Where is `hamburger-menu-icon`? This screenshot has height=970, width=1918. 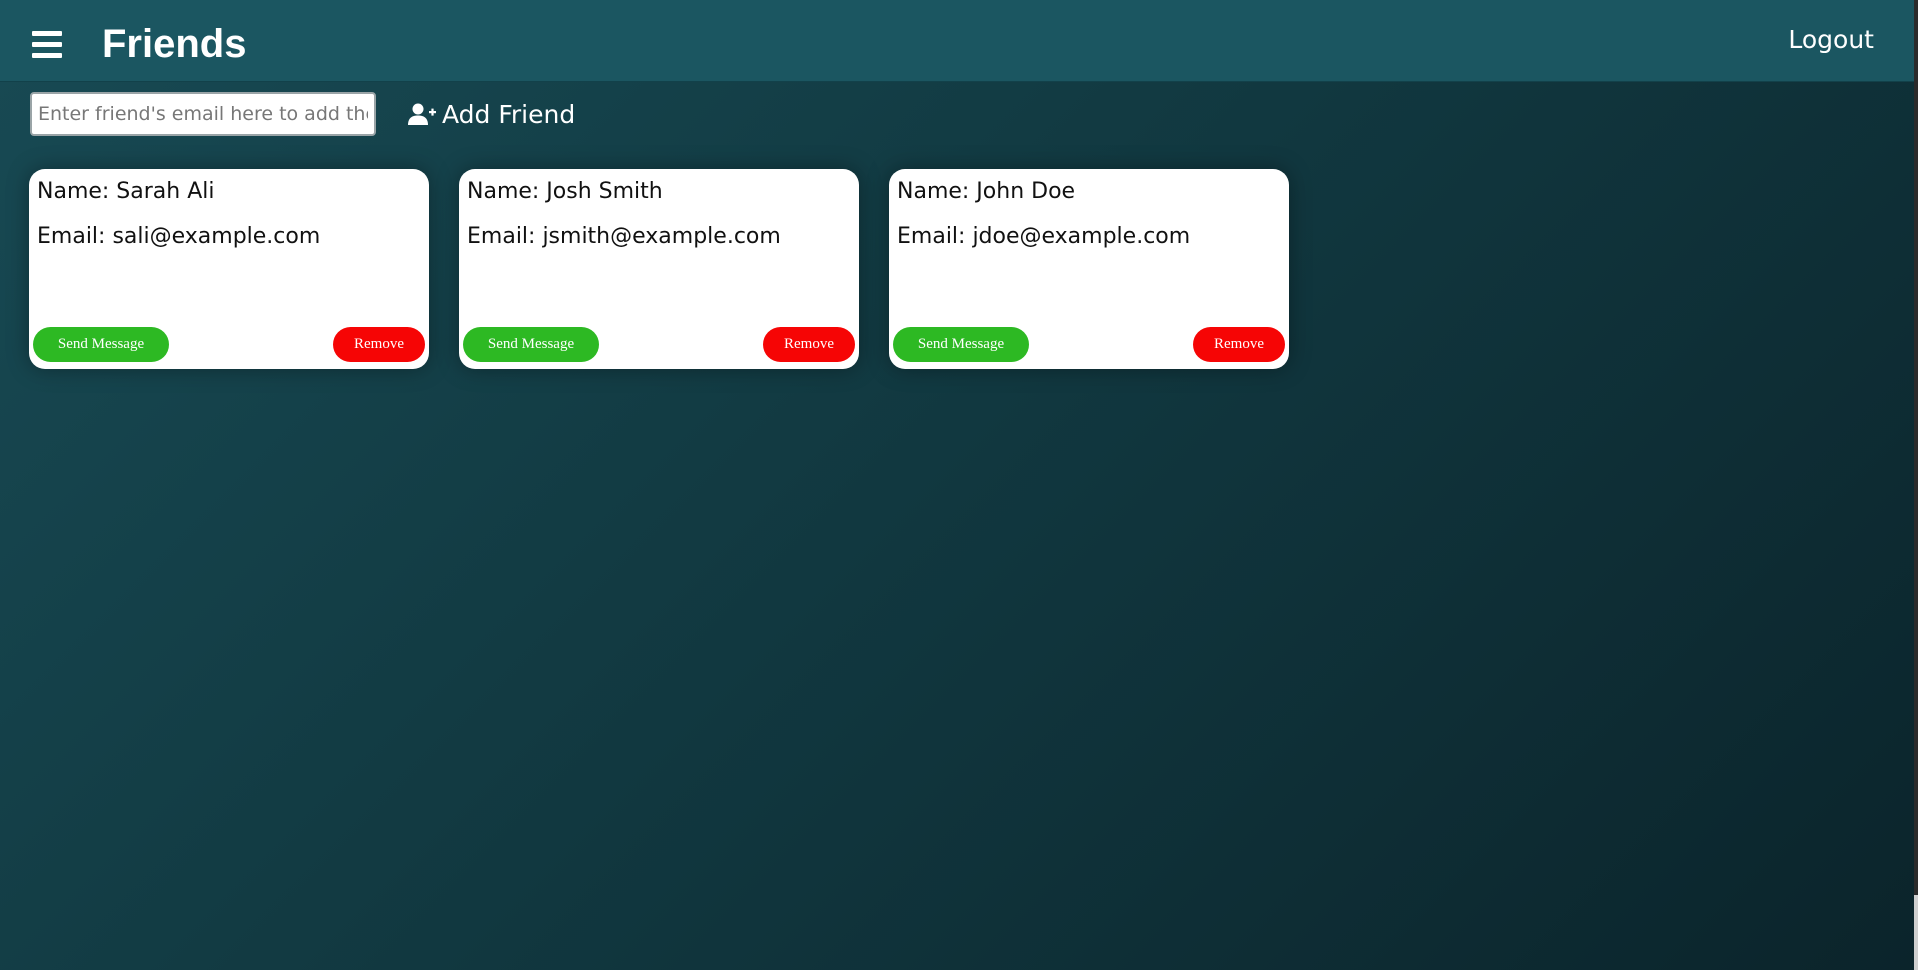
hamburger-menu-icon is located at coordinates (47, 44).